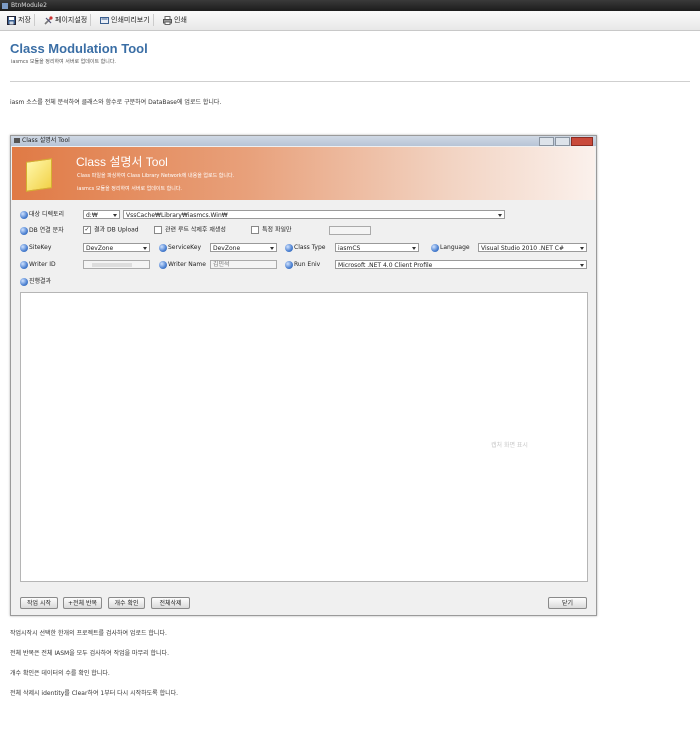 The width and height of the screenshot is (700, 756). Describe the element at coordinates (187, 264) in the screenshot. I see `writer-name-text: Writer Name` at that location.